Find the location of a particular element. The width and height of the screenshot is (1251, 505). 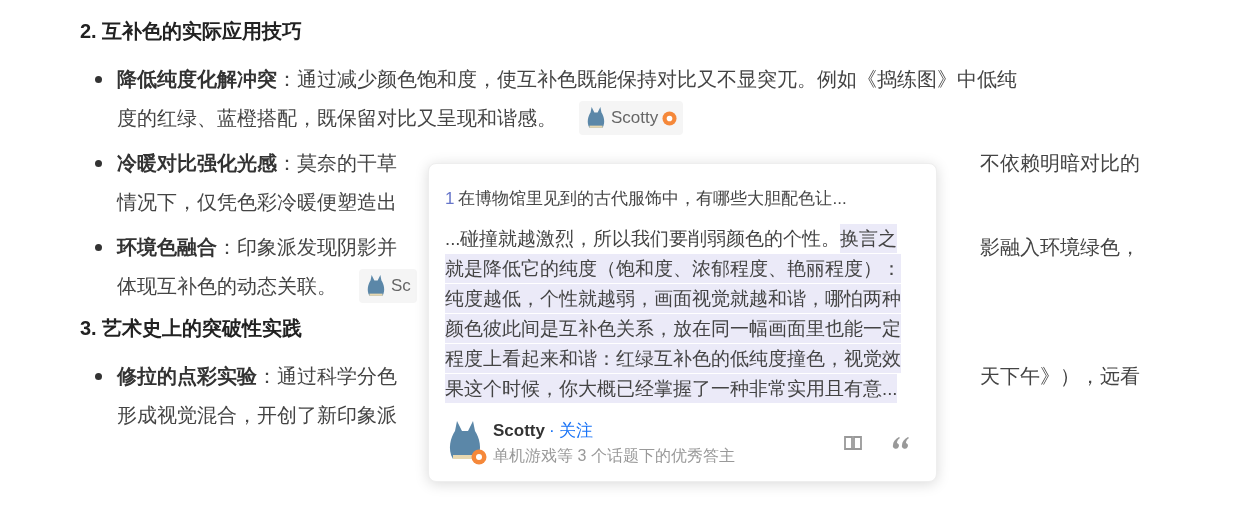

badge-icon is located at coordinates (479, 456).